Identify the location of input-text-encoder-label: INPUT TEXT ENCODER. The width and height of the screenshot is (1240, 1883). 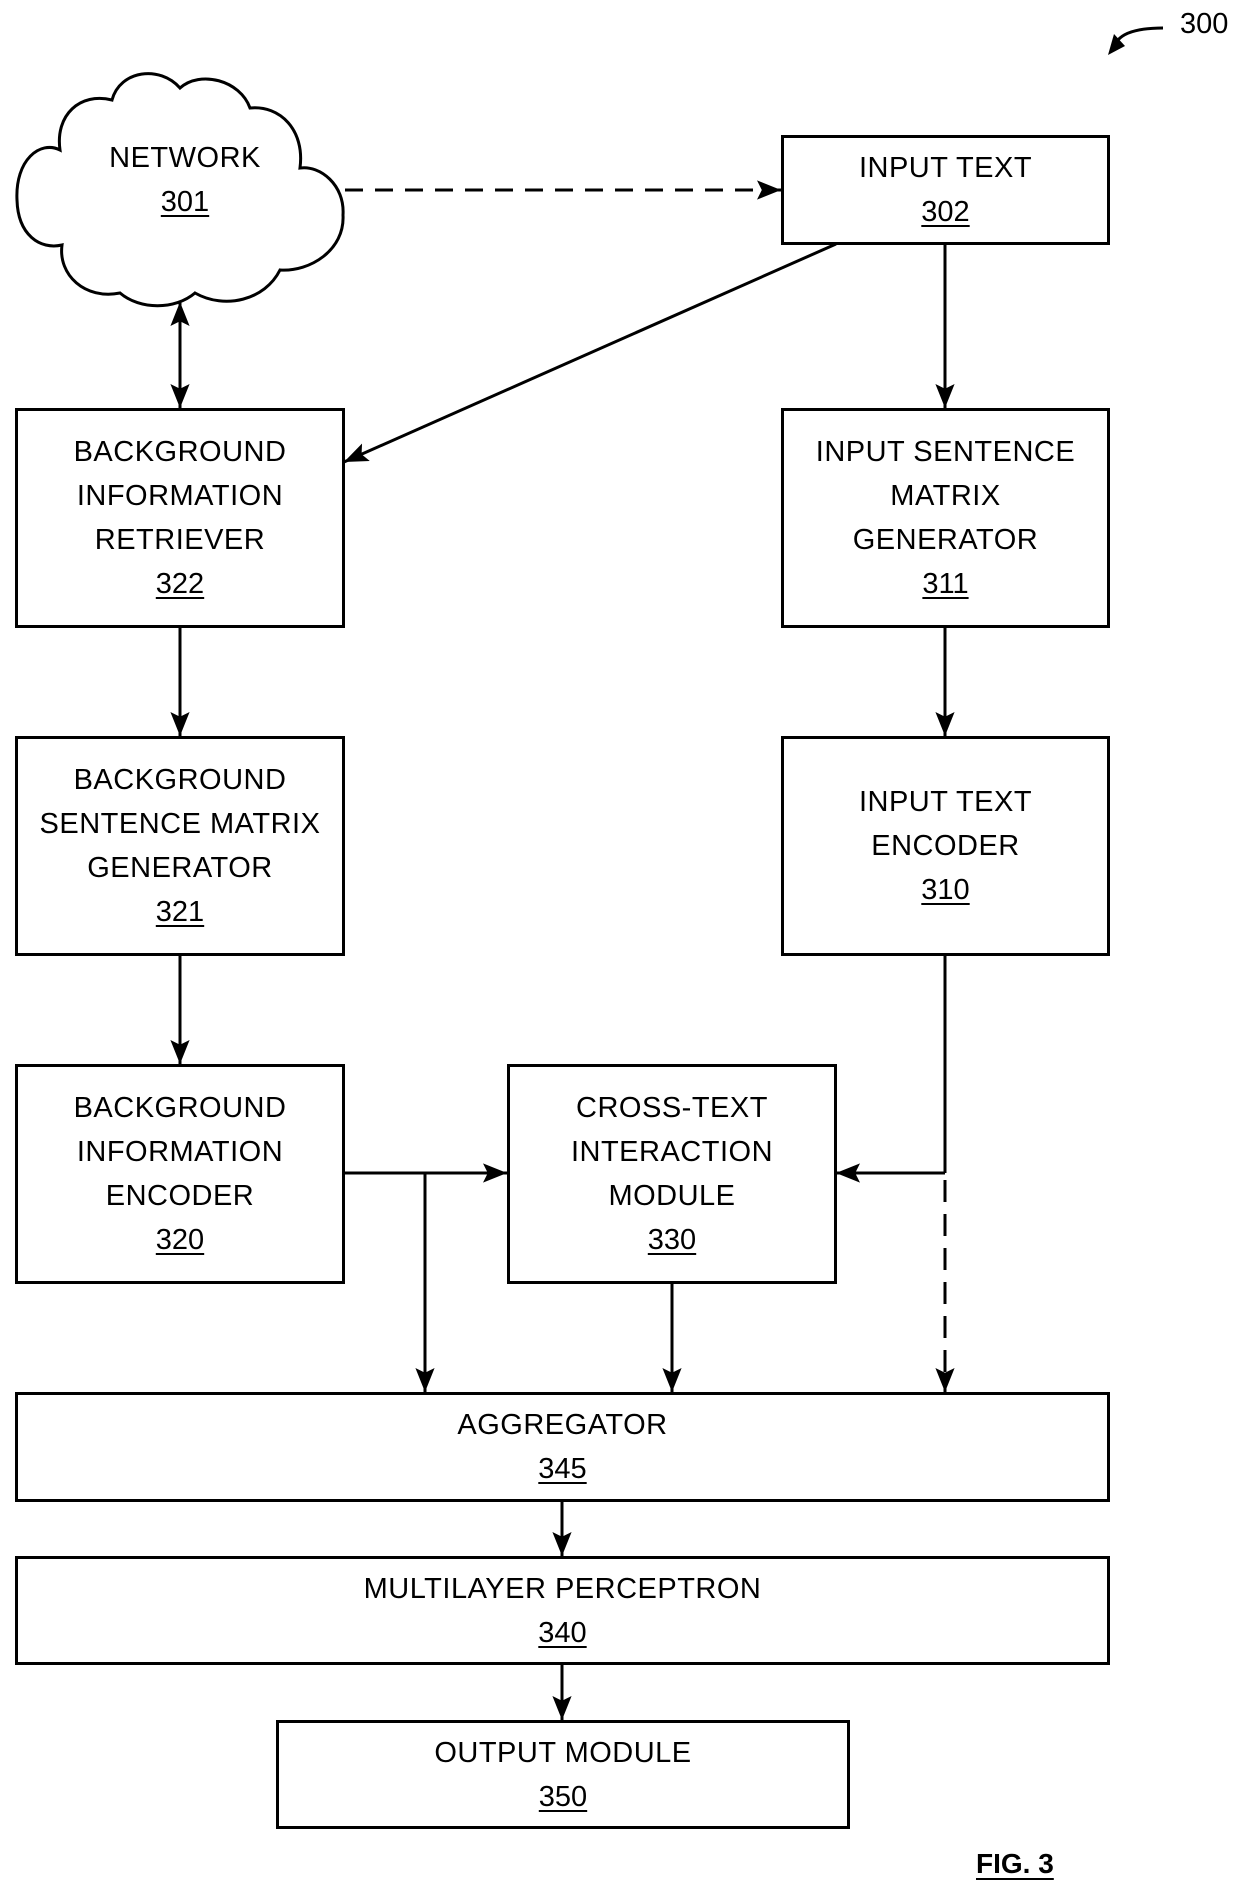
(945, 824).